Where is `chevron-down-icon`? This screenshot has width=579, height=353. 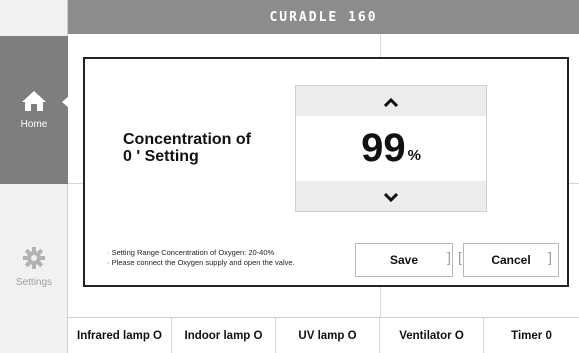
chevron-down-icon is located at coordinates (391, 196).